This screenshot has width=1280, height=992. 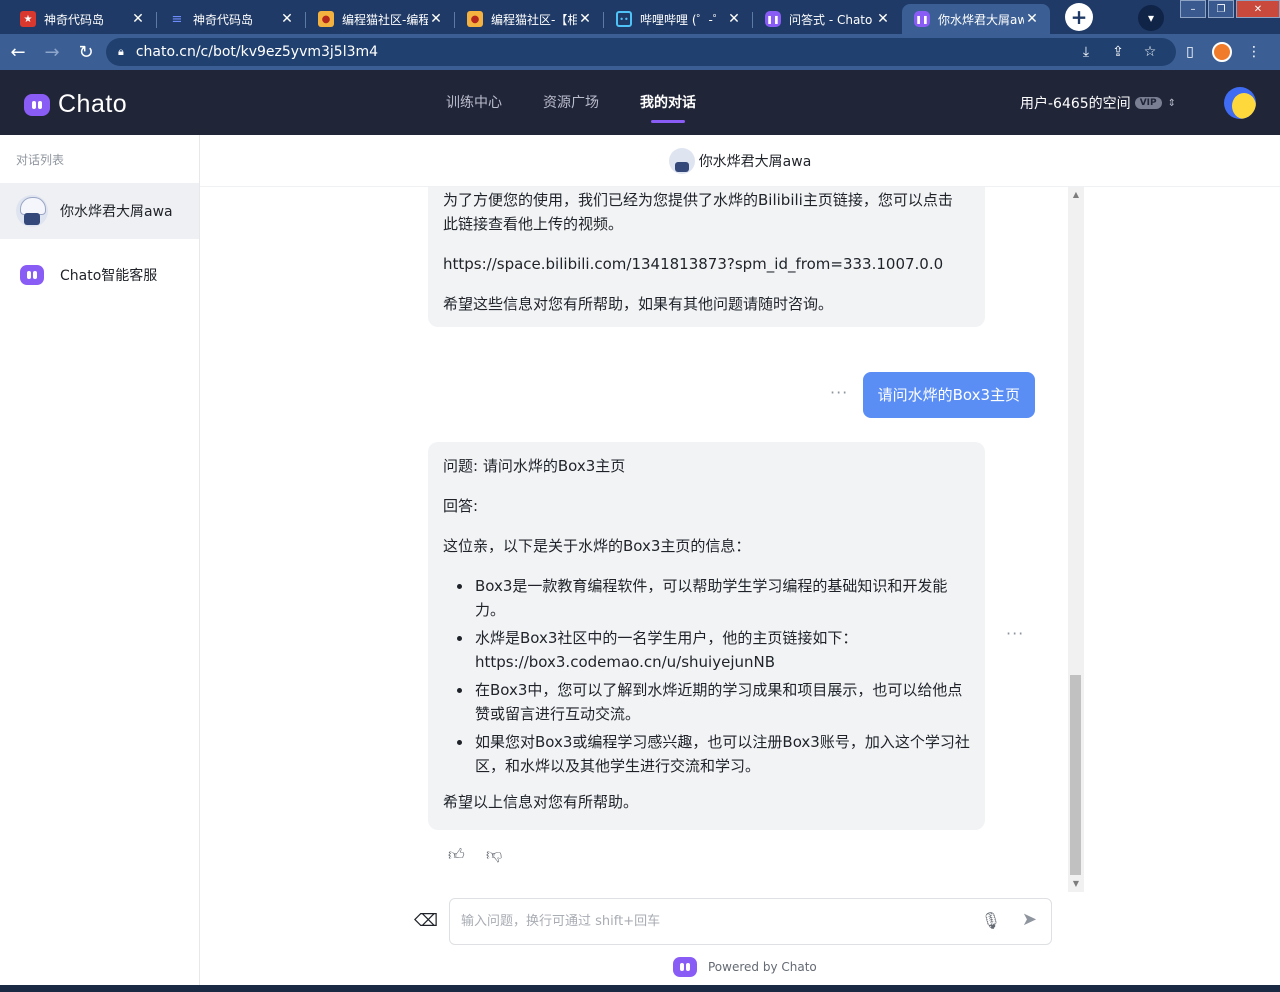 What do you see at coordinates (109, 276) in the screenshot?
I see `sidebar-item-label: Chato智能客服` at bounding box center [109, 276].